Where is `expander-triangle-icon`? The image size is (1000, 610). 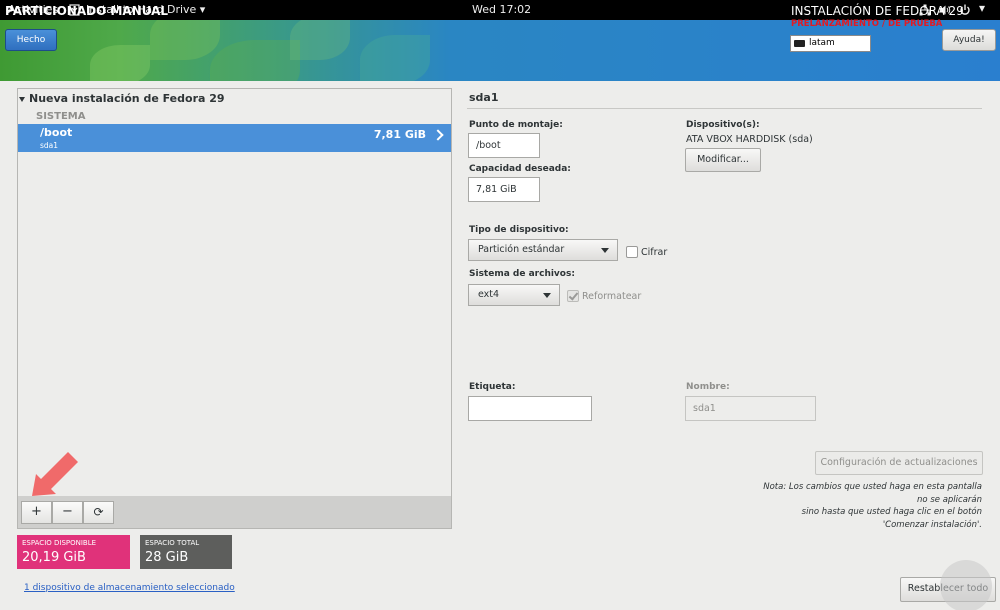 expander-triangle-icon is located at coordinates (22, 99).